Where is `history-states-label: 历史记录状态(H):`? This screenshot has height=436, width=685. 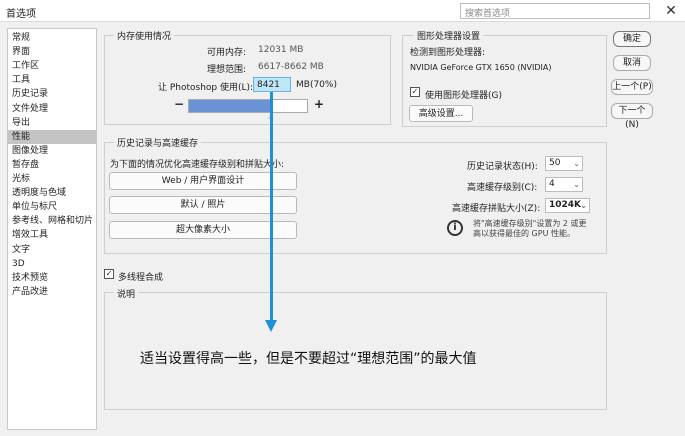
history-states-label: 历史记录状态(H): is located at coordinates (502, 167).